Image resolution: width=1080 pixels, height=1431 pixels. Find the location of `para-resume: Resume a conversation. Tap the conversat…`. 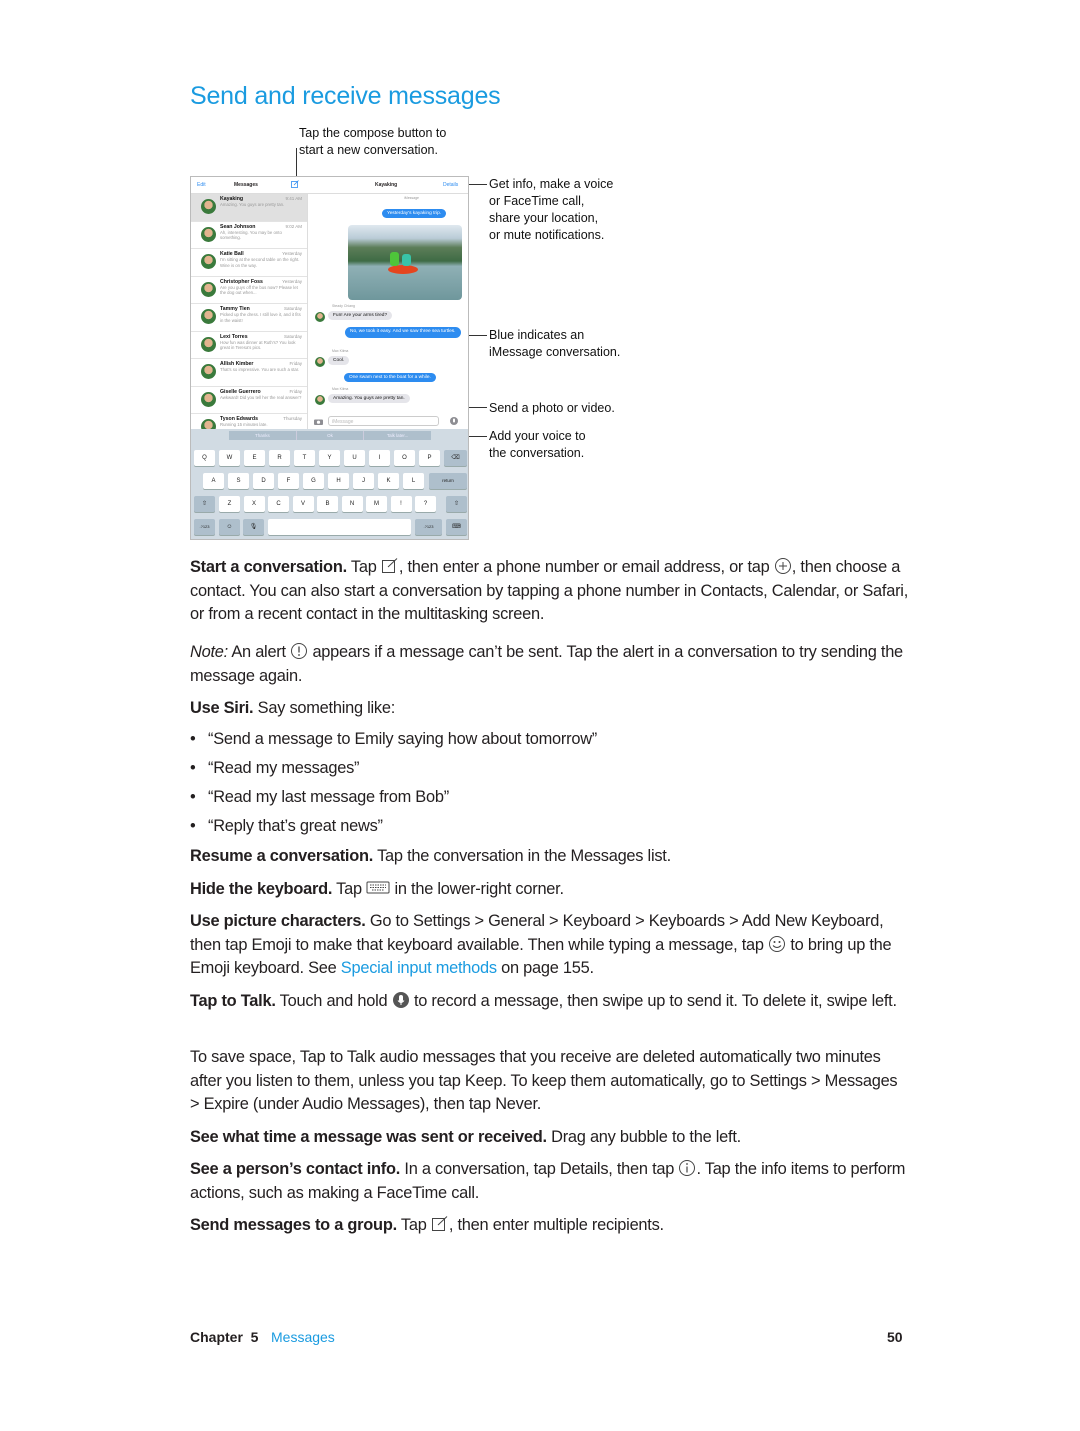

para-resume: Resume a conversation. Tap the conversat… is located at coordinates (430, 856).